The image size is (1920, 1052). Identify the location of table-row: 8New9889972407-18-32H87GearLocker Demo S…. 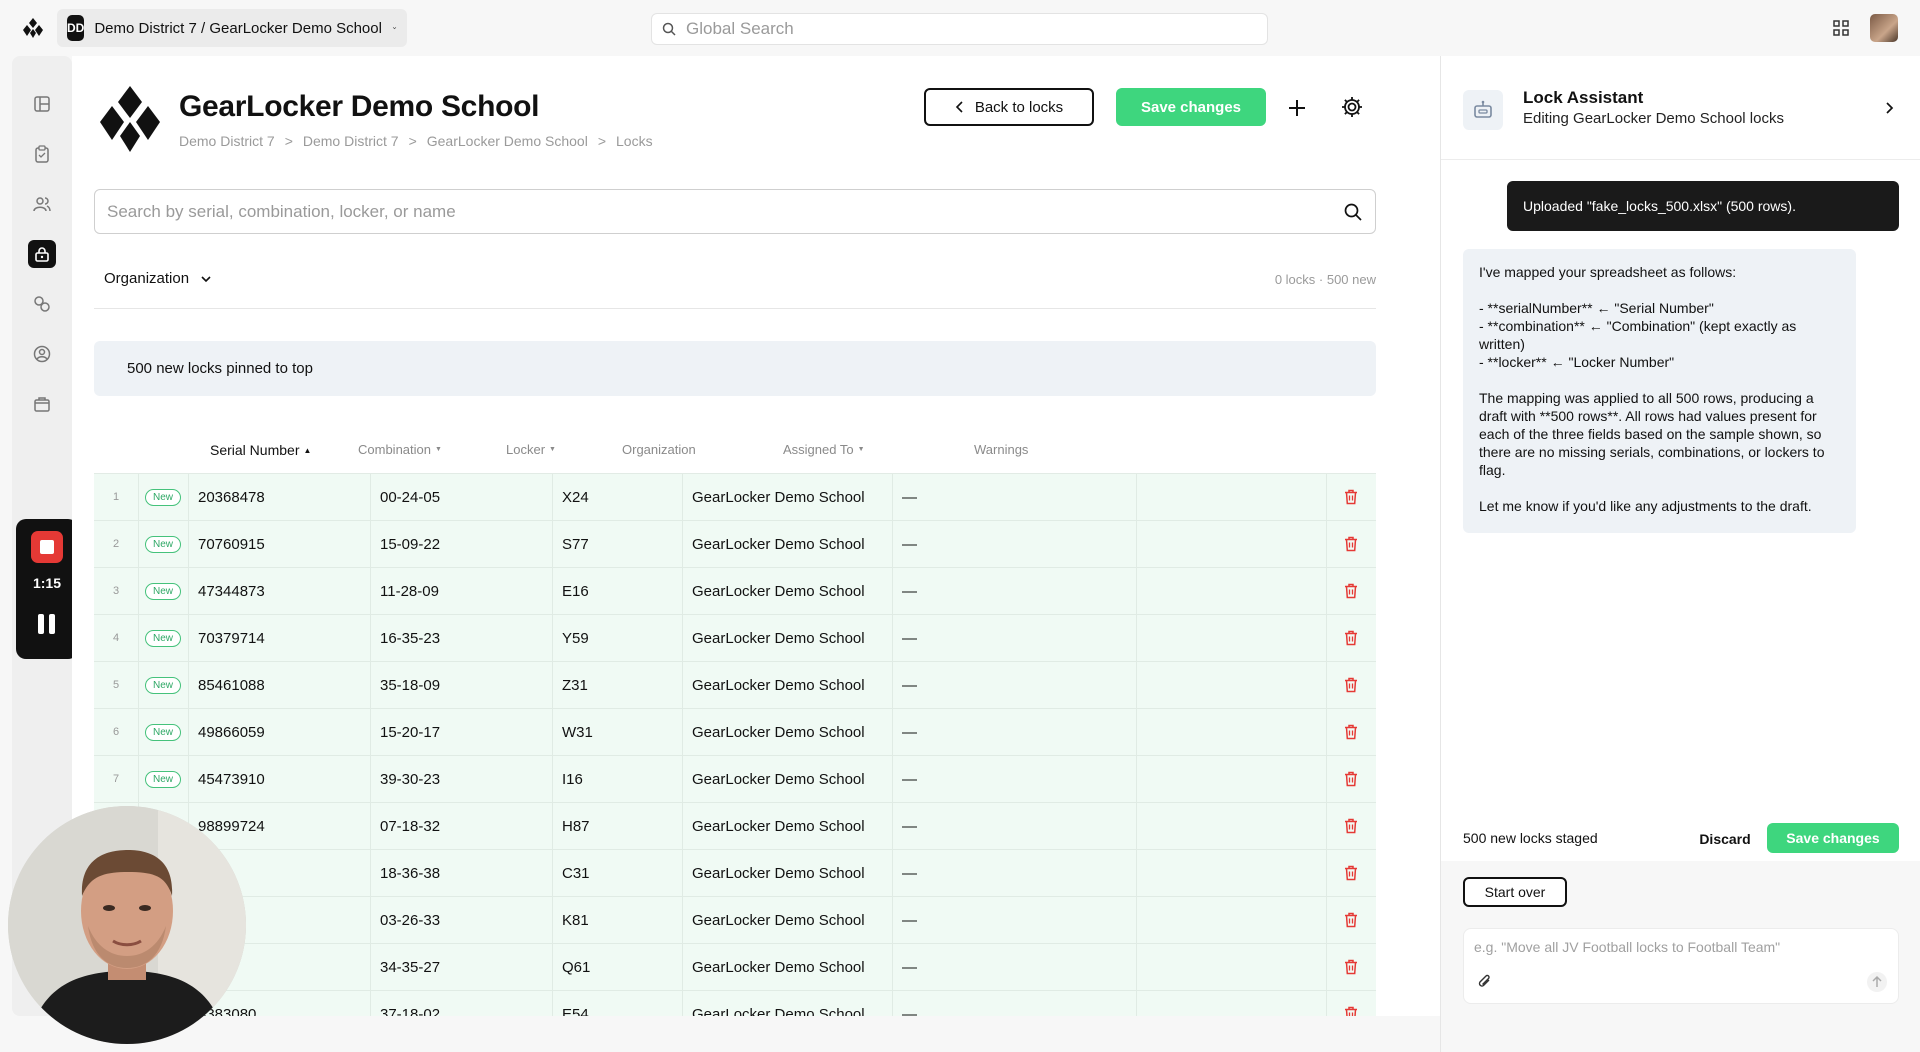
(735, 826).